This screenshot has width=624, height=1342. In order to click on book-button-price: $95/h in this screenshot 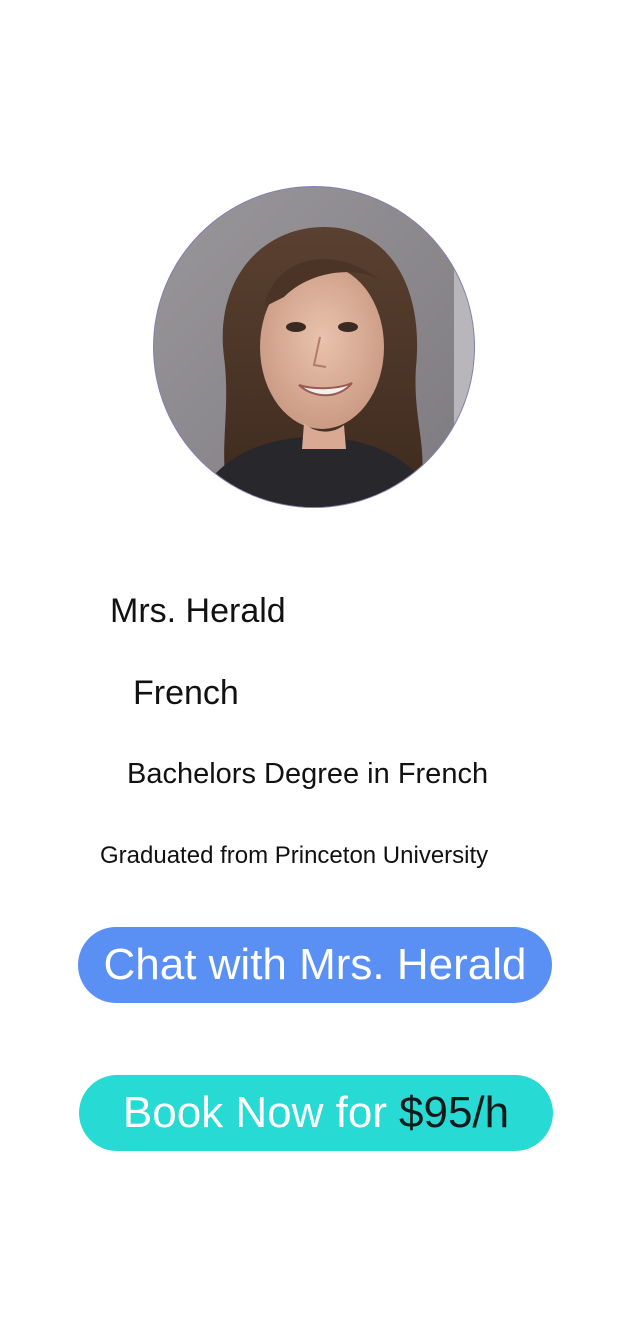, I will do `click(454, 1112)`.